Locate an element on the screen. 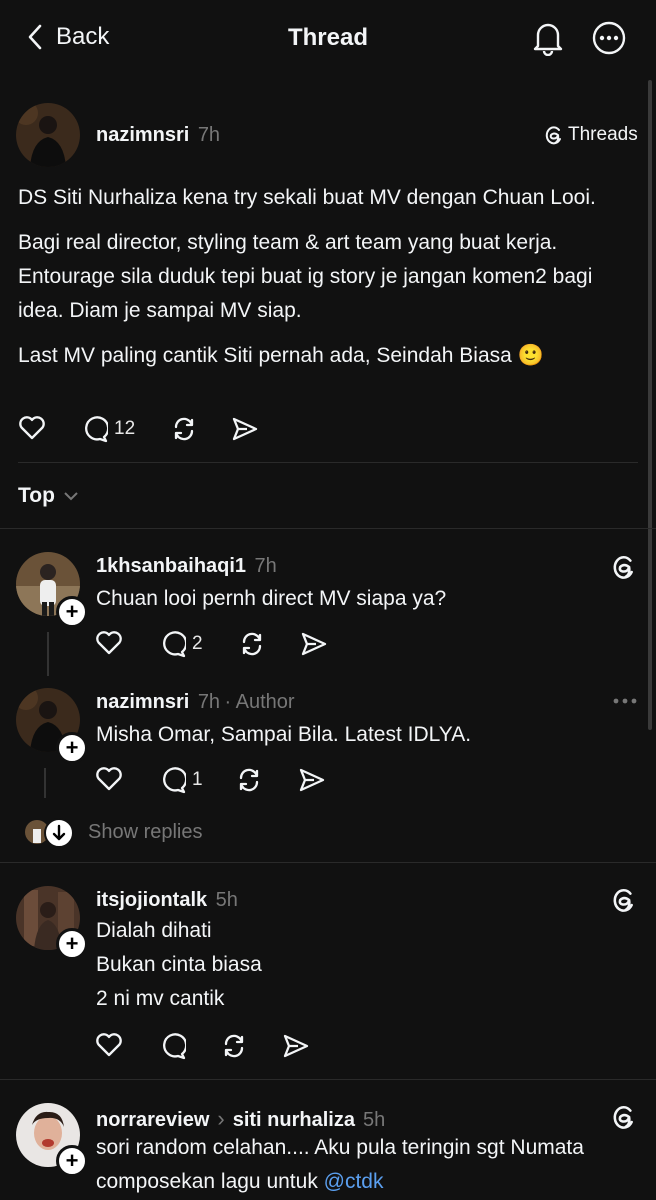  comment-button: 2 is located at coordinates (180, 644).